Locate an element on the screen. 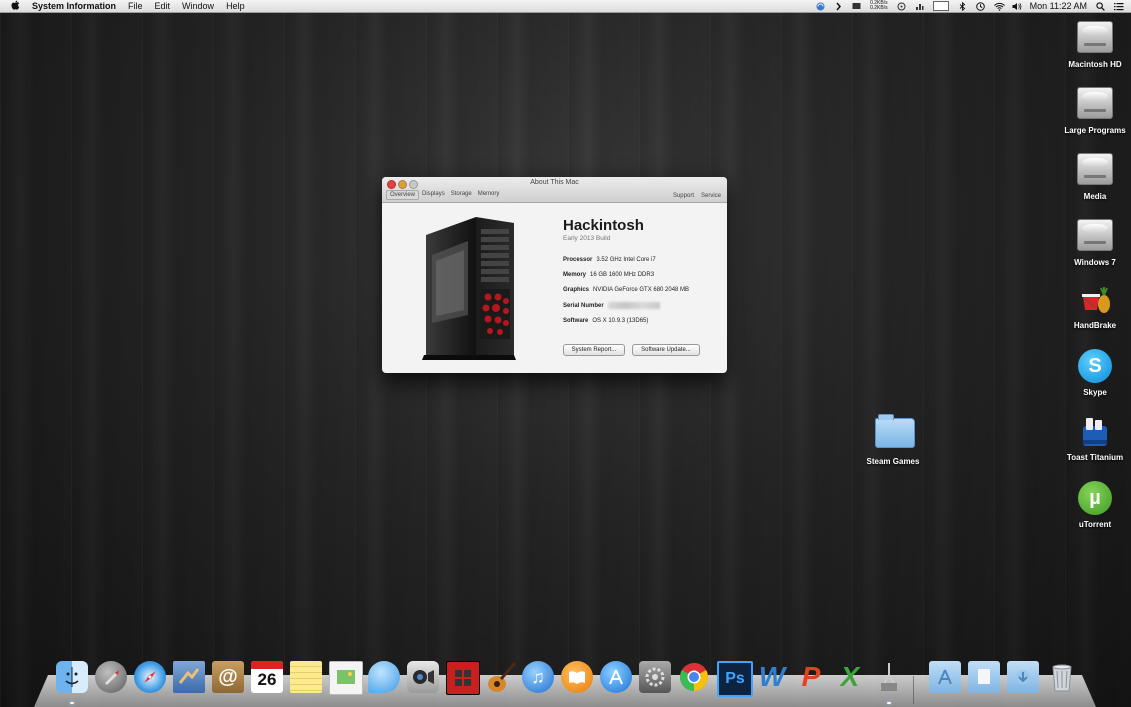 The width and height of the screenshot is (1131, 707). chevron-right-icon is located at coordinates (838, 6).